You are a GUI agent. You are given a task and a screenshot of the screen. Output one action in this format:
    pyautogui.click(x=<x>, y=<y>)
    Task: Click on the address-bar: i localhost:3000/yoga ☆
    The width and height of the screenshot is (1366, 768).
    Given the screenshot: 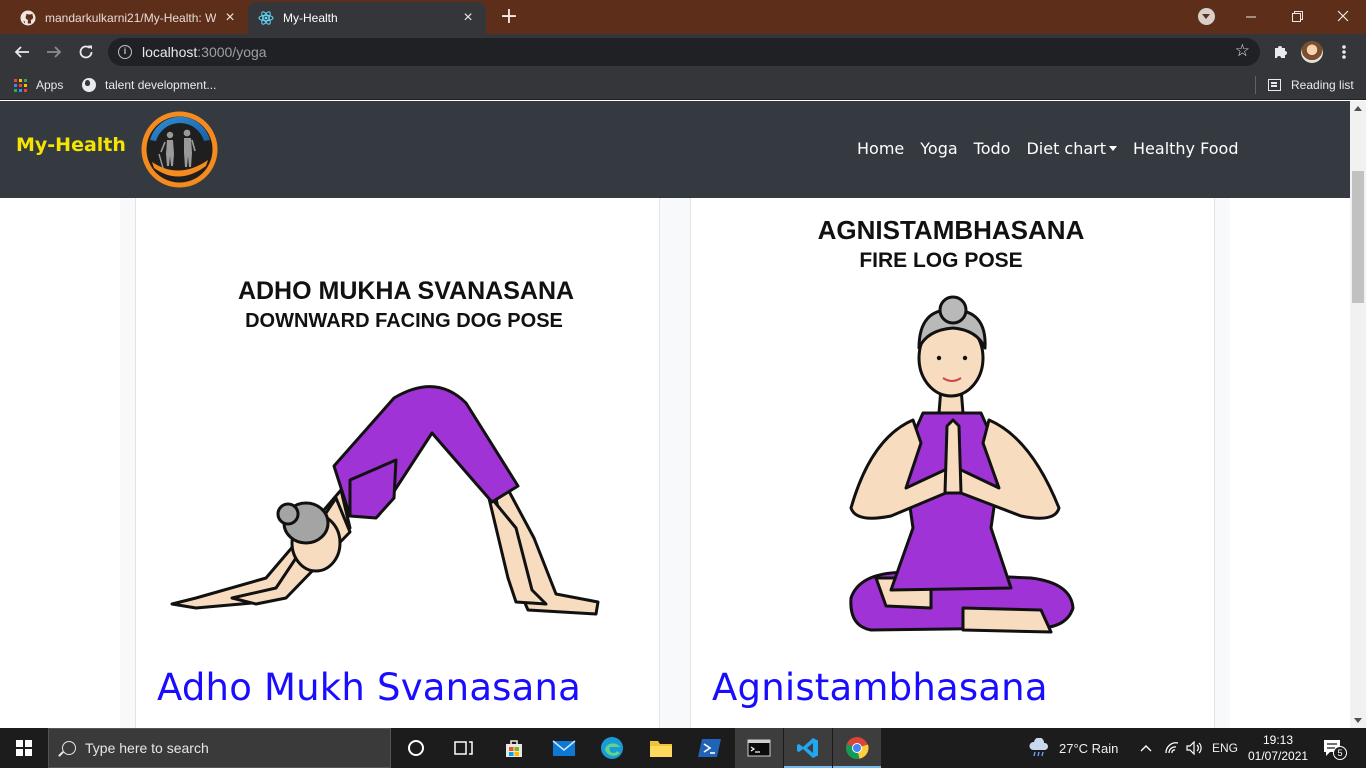 What is the action you would take?
    pyautogui.click(x=684, y=52)
    